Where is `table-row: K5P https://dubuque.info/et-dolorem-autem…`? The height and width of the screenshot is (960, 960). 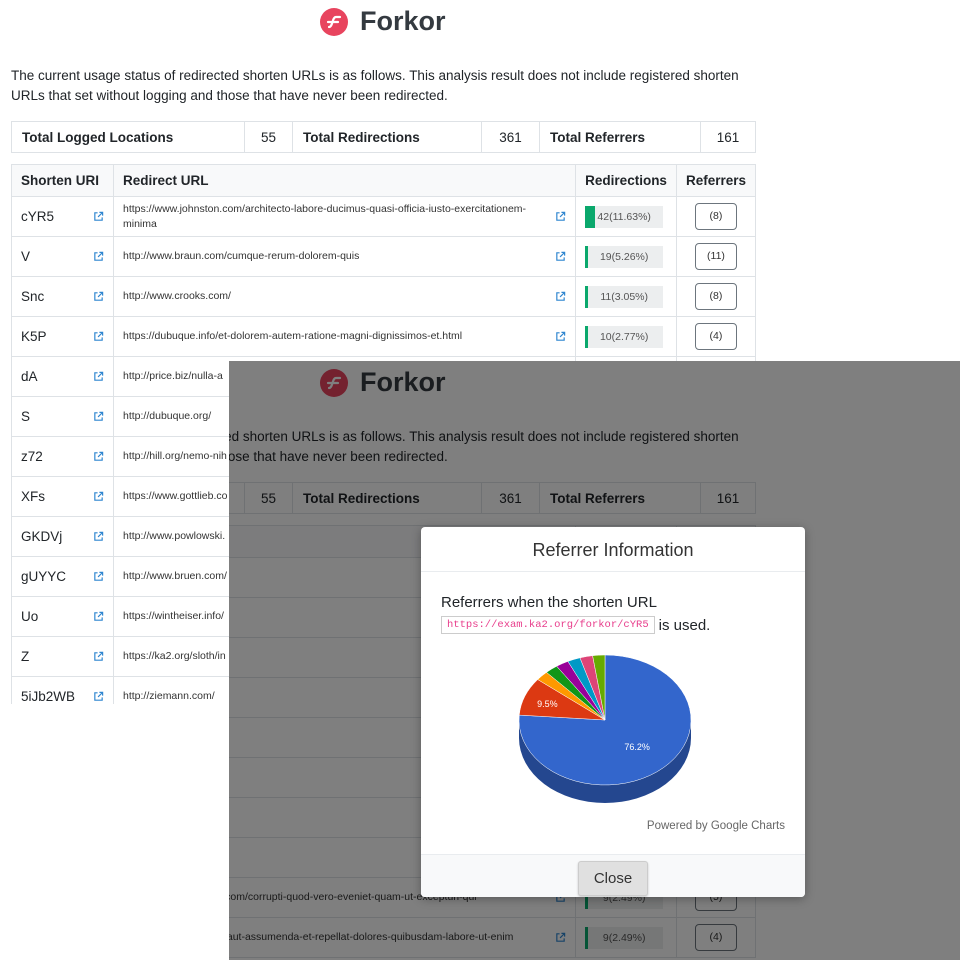
table-row: K5P https://dubuque.info/et-dolorem-autem… is located at coordinates (384, 336).